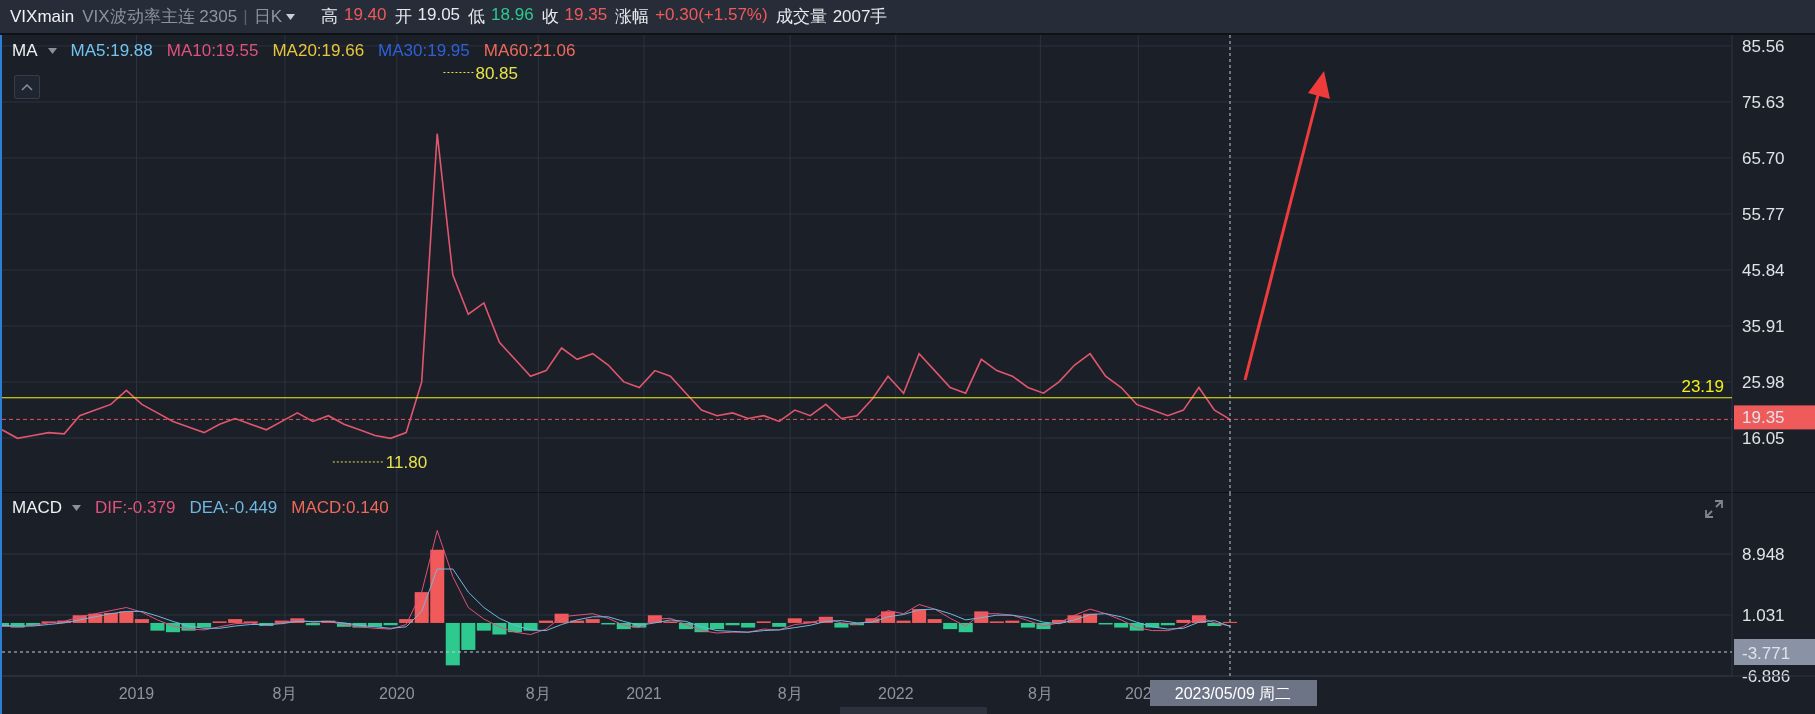 The height and width of the screenshot is (714, 1815). I want to click on indicator-label: MACD, so click(37, 508).